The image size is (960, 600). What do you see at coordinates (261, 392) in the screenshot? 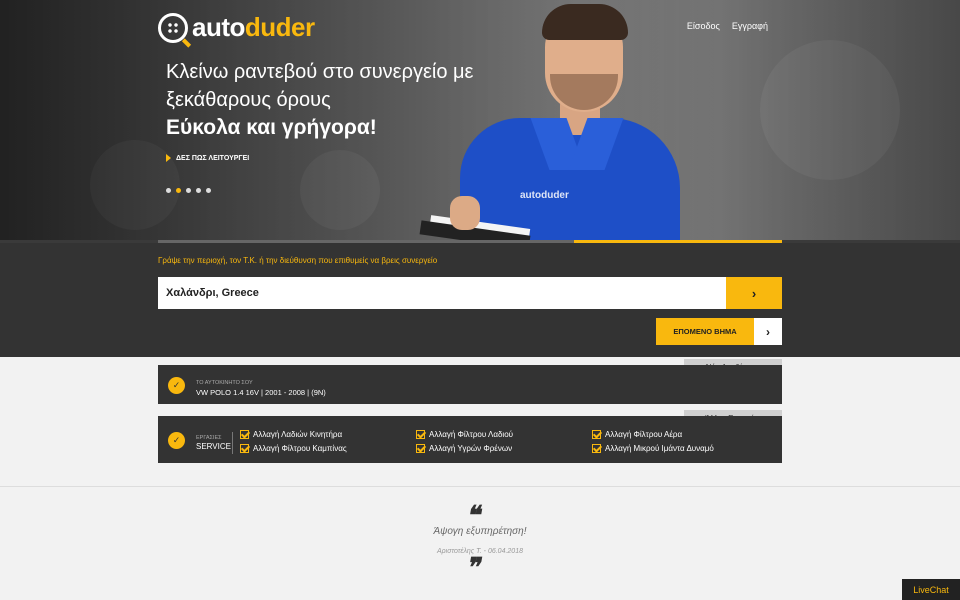
I see `car-value: VW POLO 1.4 16V | 2001 - 2008 | (9N)` at bounding box center [261, 392].